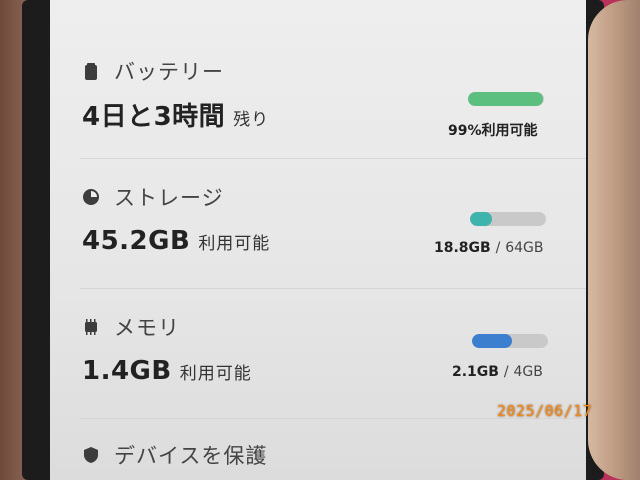  I want to click on storage-pie-icon, so click(91, 197).